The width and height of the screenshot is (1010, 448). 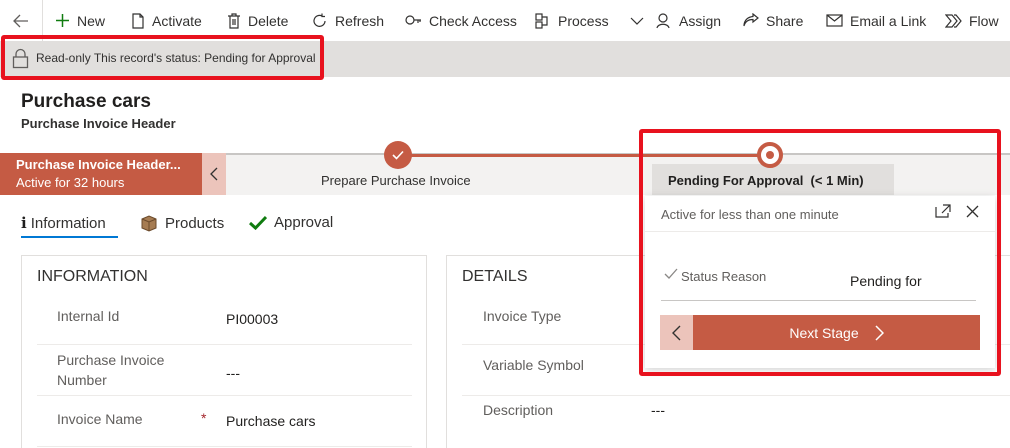 What do you see at coordinates (234, 20) in the screenshot?
I see `trash-icon` at bounding box center [234, 20].